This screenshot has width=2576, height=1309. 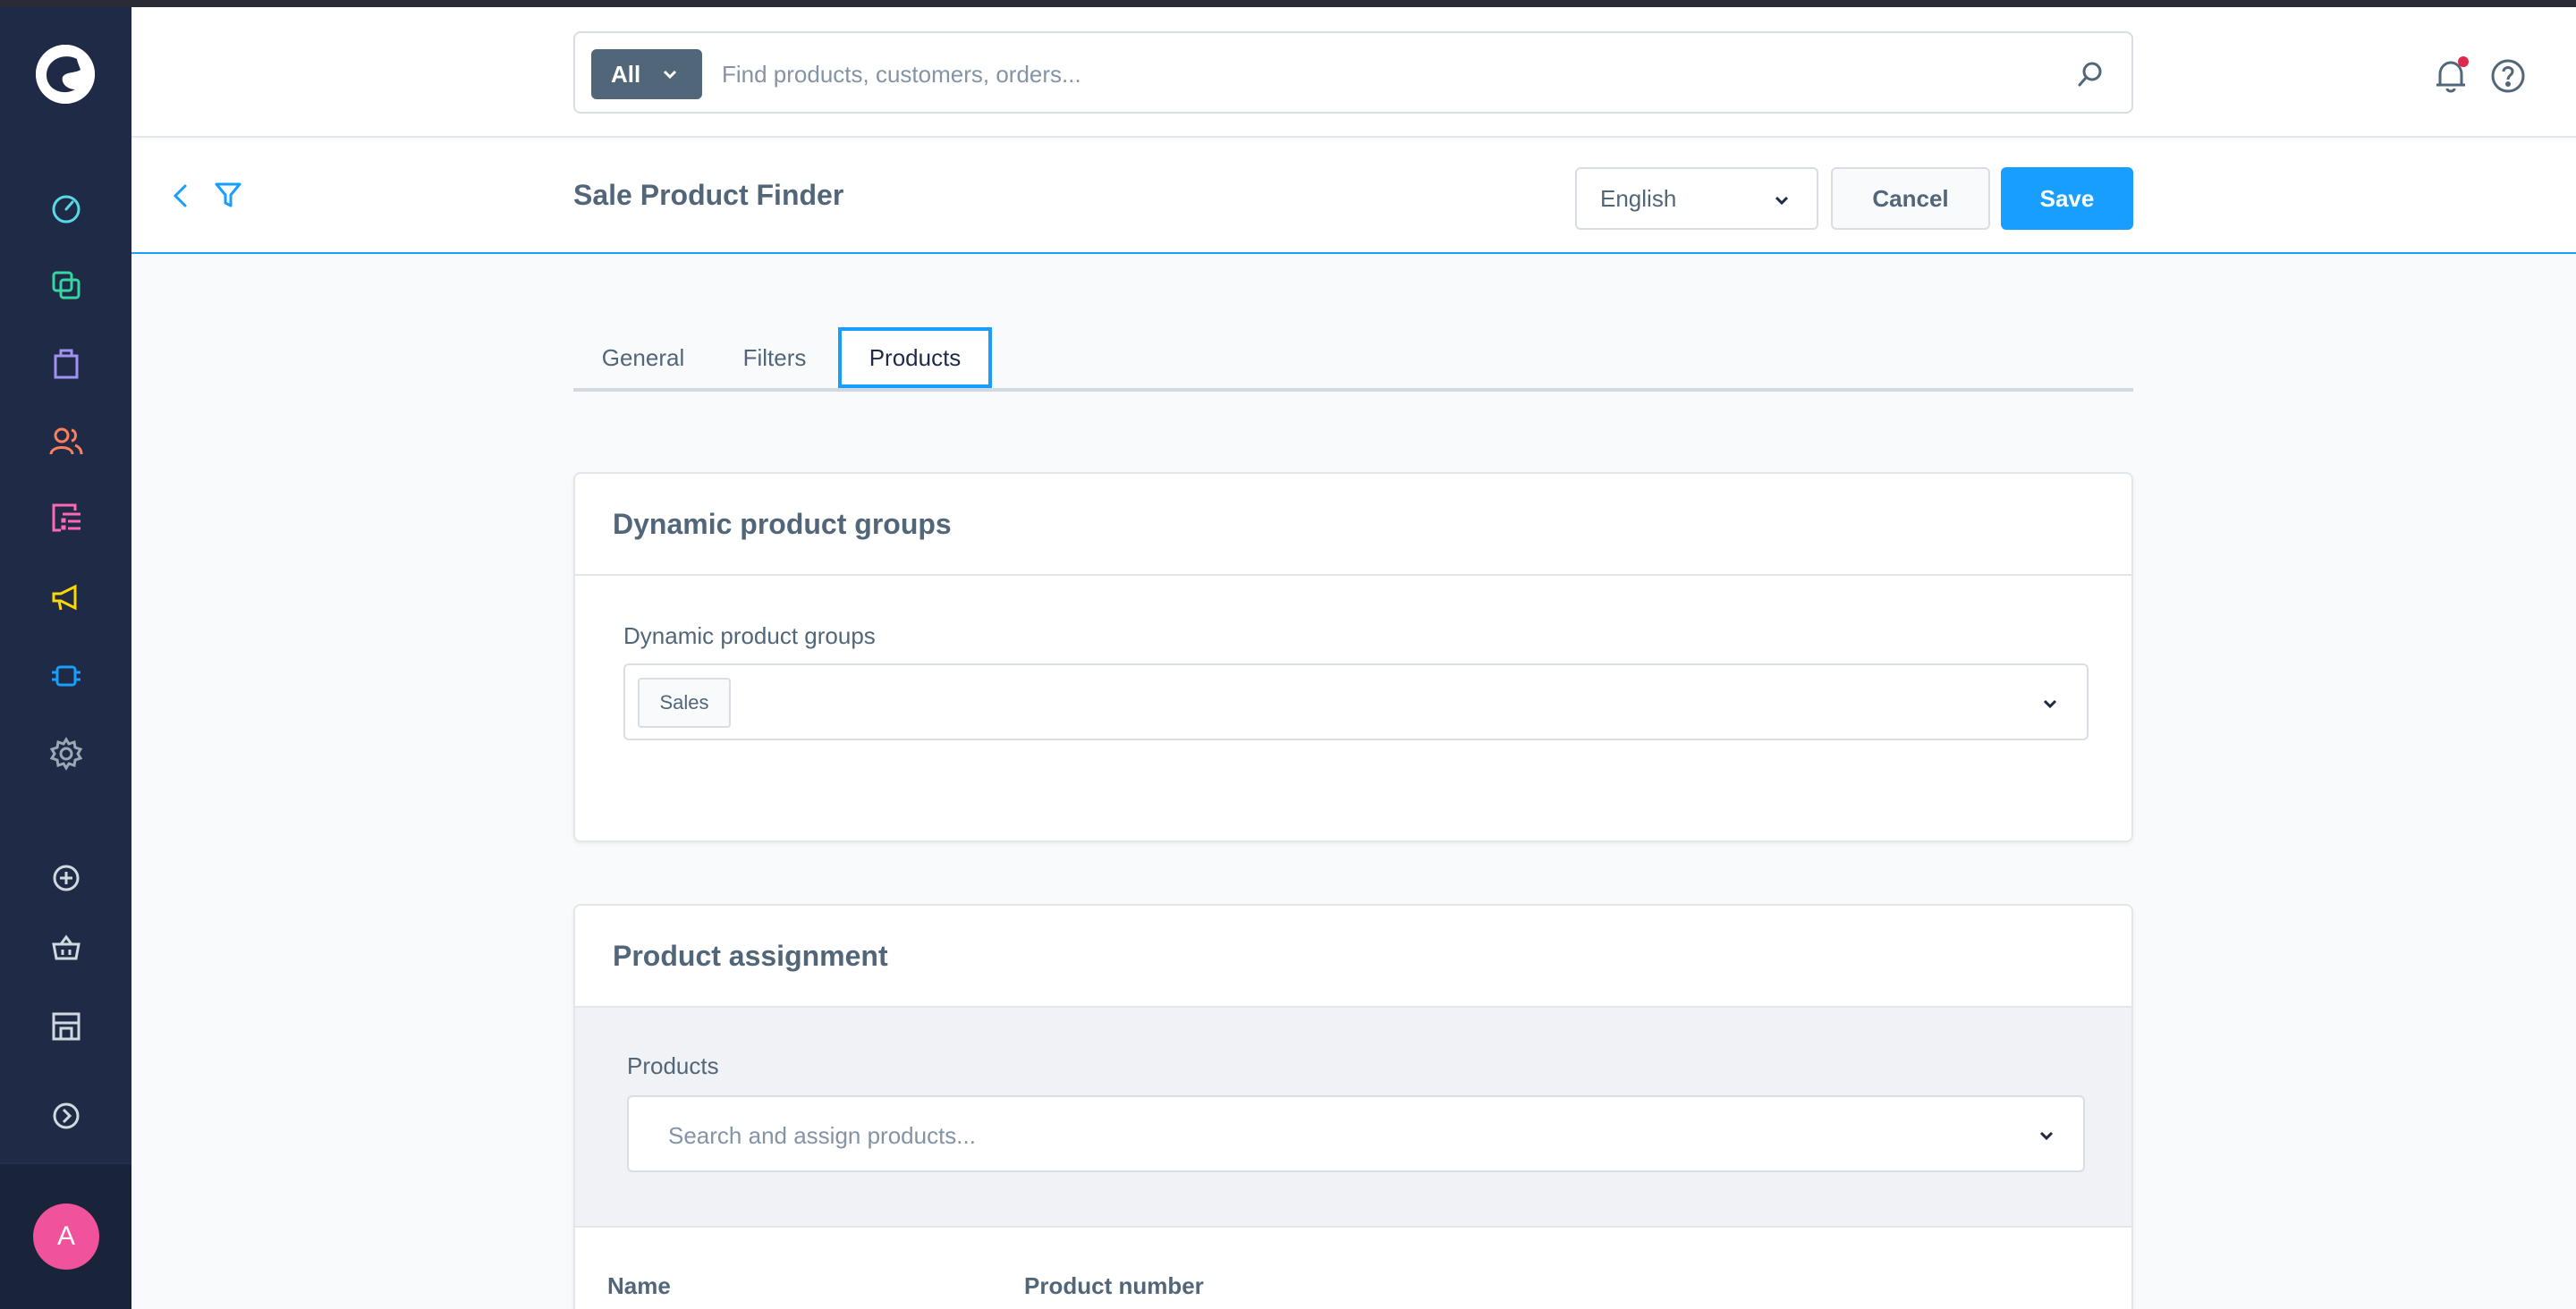 I want to click on field-label: Dynamic product groups, so click(x=749, y=635).